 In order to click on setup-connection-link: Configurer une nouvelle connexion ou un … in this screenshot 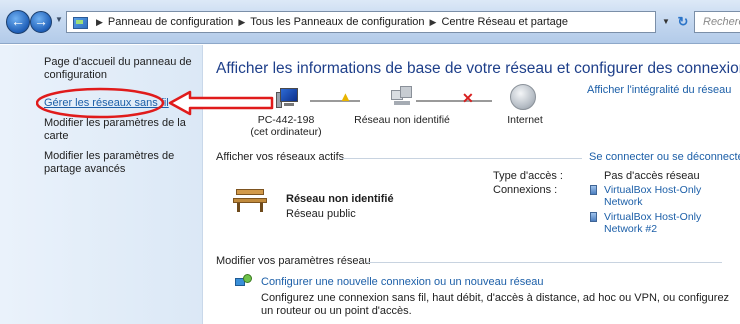, I will do `click(402, 282)`.